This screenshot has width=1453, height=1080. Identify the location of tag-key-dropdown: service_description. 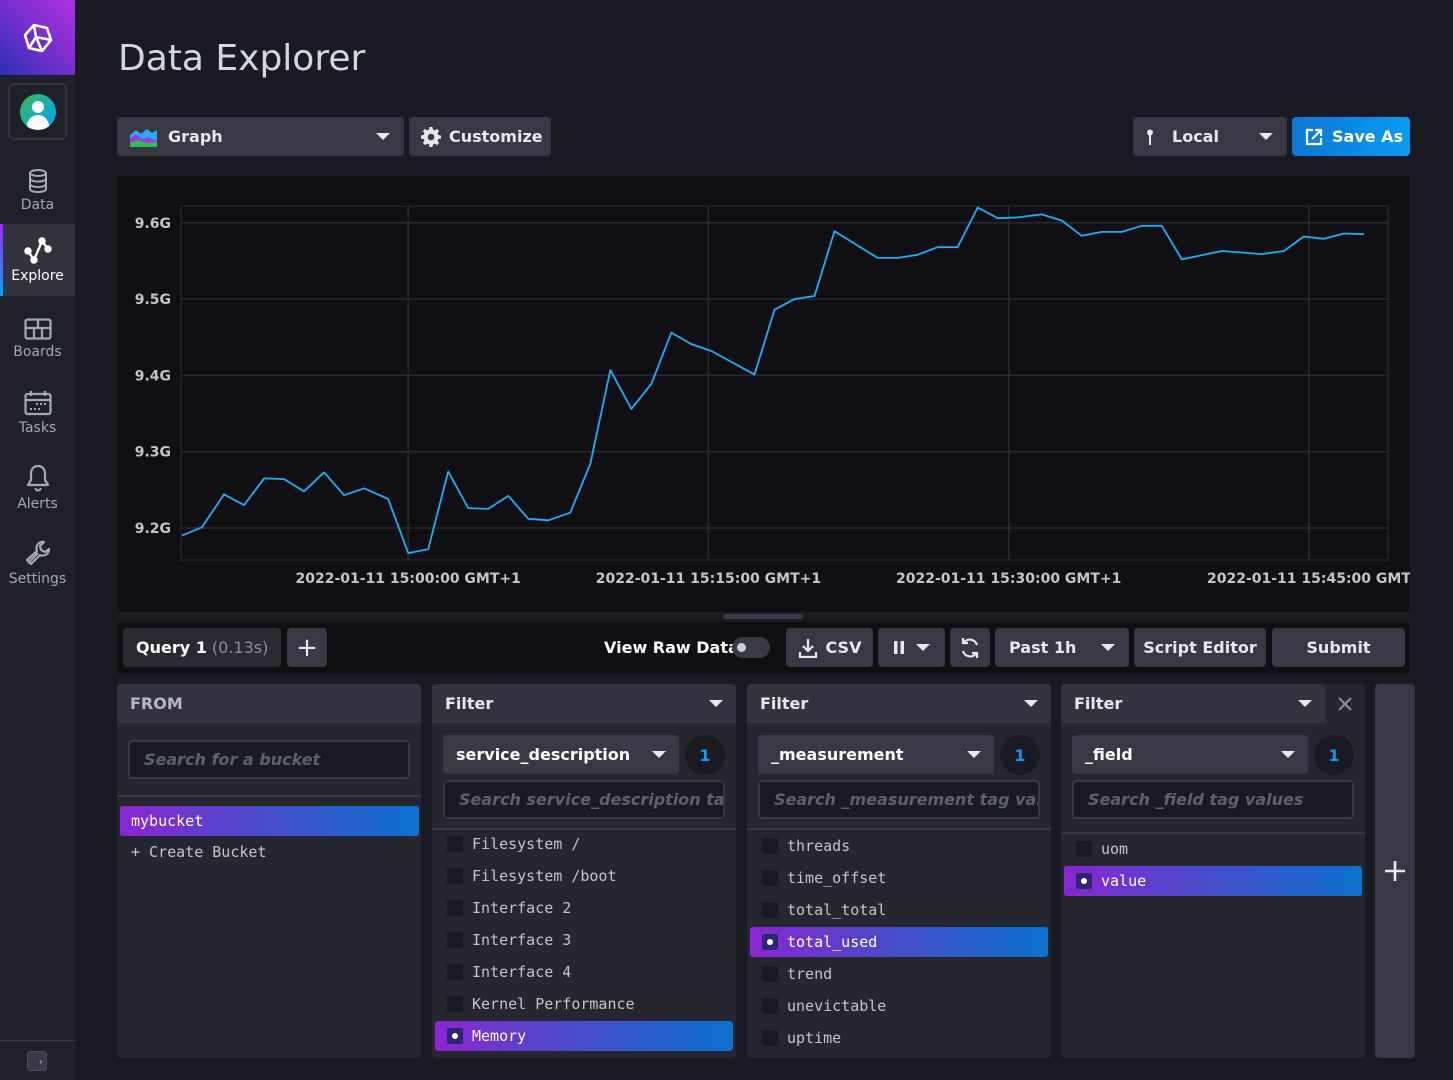
(561, 754).